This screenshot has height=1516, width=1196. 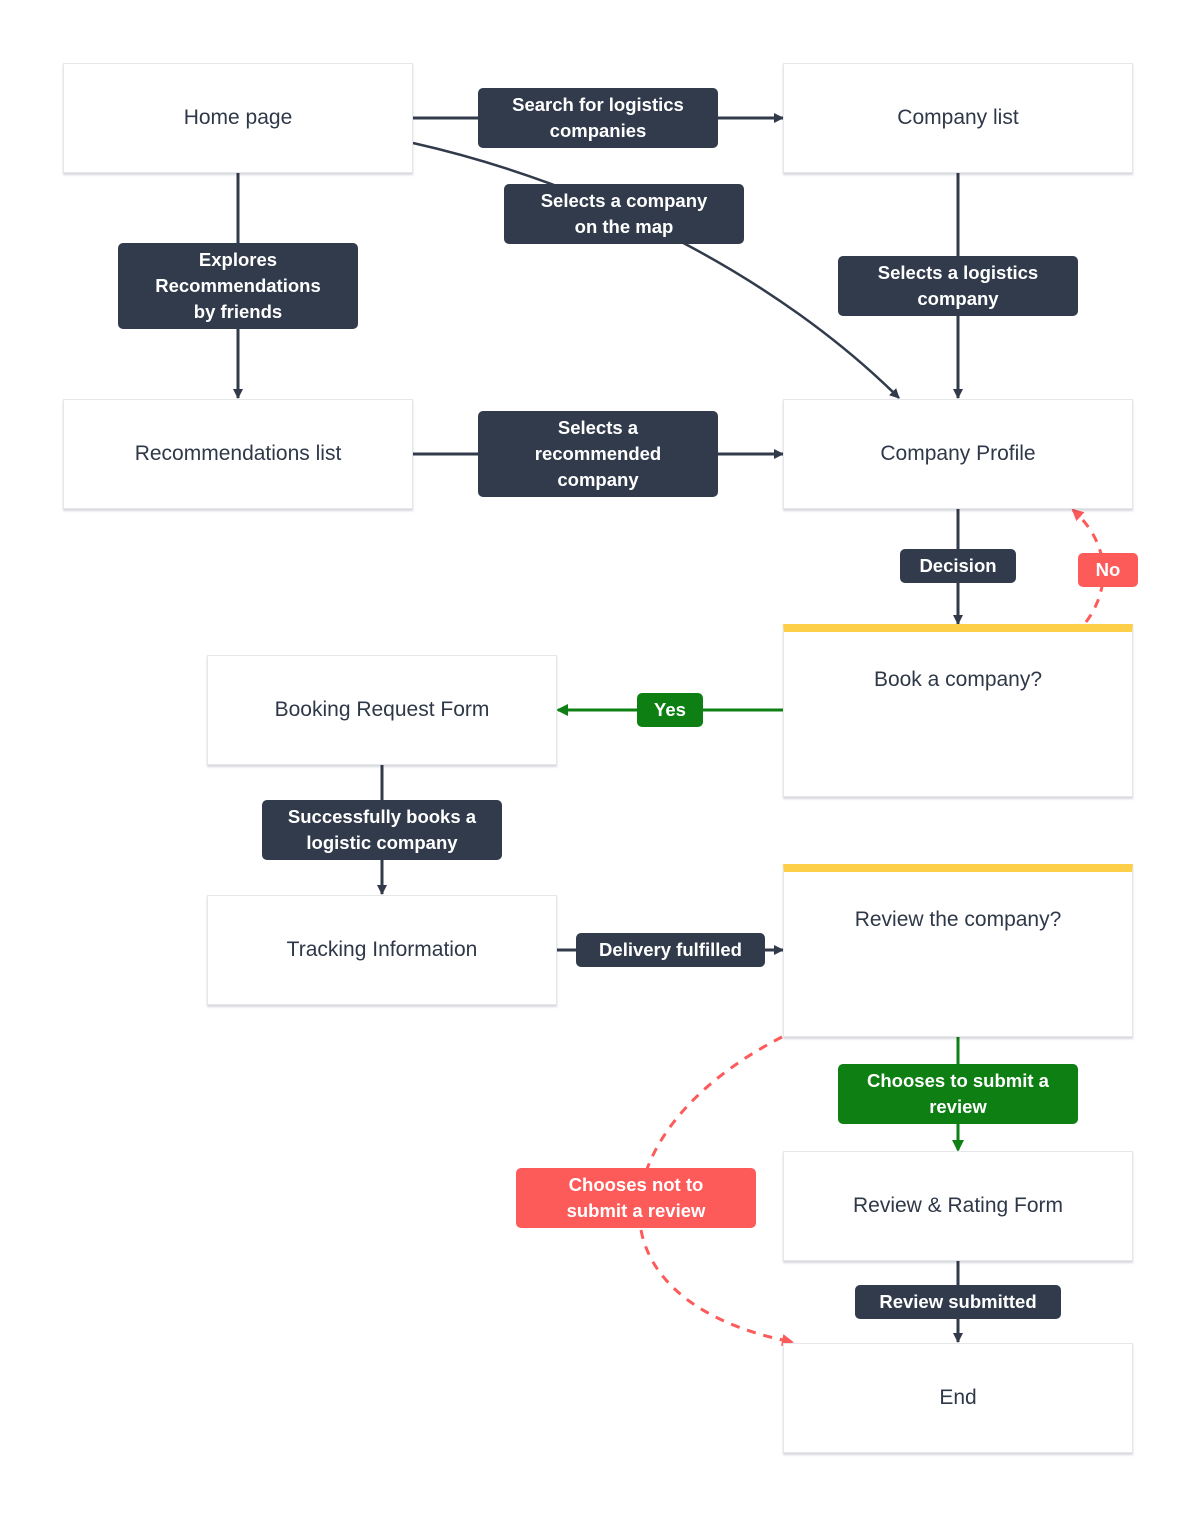 I want to click on node-label: Home page, so click(x=238, y=117).